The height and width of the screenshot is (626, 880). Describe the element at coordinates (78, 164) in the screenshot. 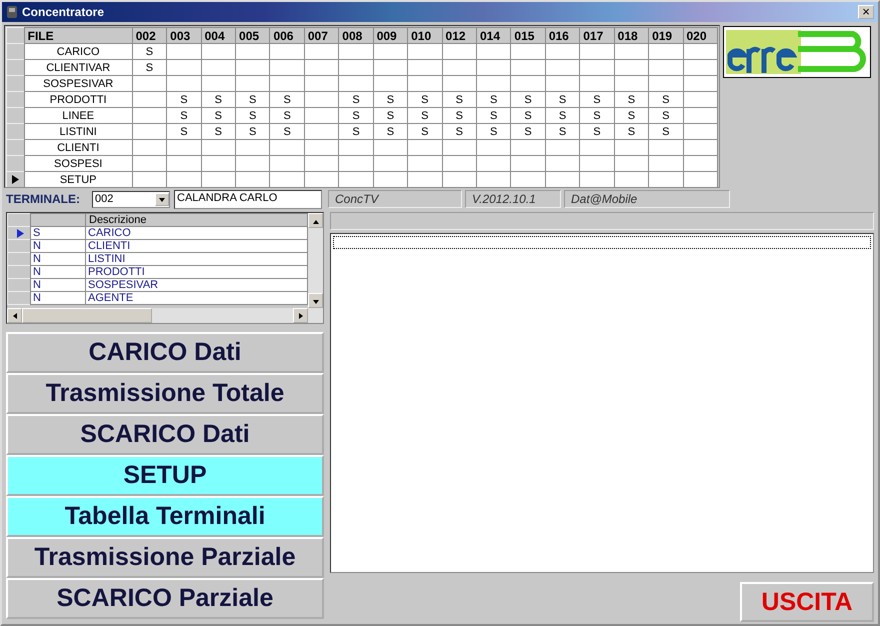

I see `table-cell: SOSPESI` at that location.